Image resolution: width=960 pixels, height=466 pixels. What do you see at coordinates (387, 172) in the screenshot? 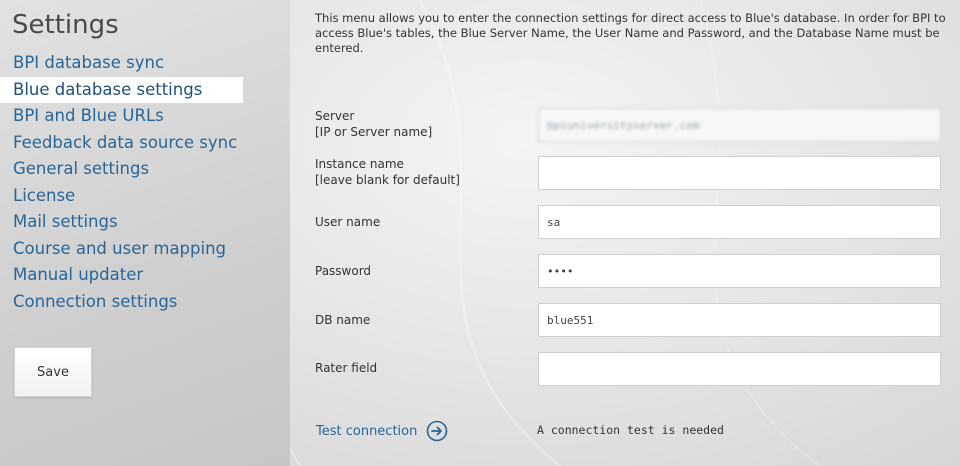
I see `instance-label: Instance name [leave blank for default]` at bounding box center [387, 172].